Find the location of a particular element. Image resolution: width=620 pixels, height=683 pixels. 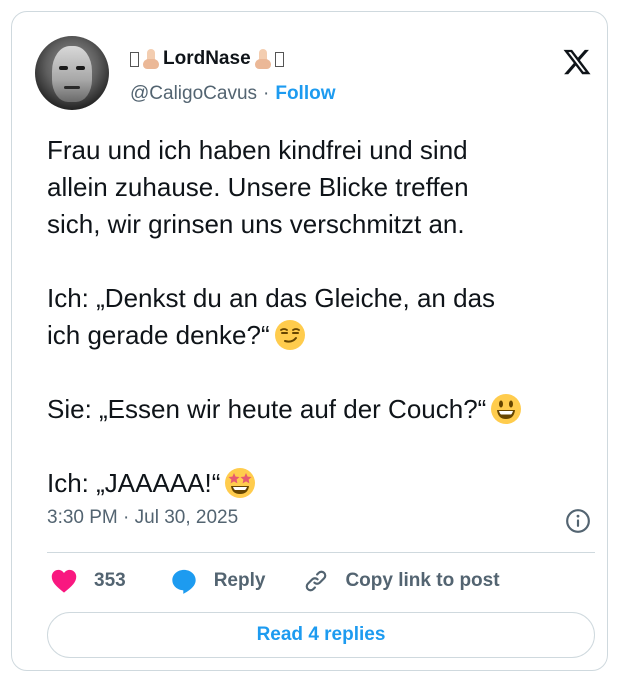

tweet-line-text: Sie: „Essen wir heute auf der Couch?“ is located at coordinates (267, 409).